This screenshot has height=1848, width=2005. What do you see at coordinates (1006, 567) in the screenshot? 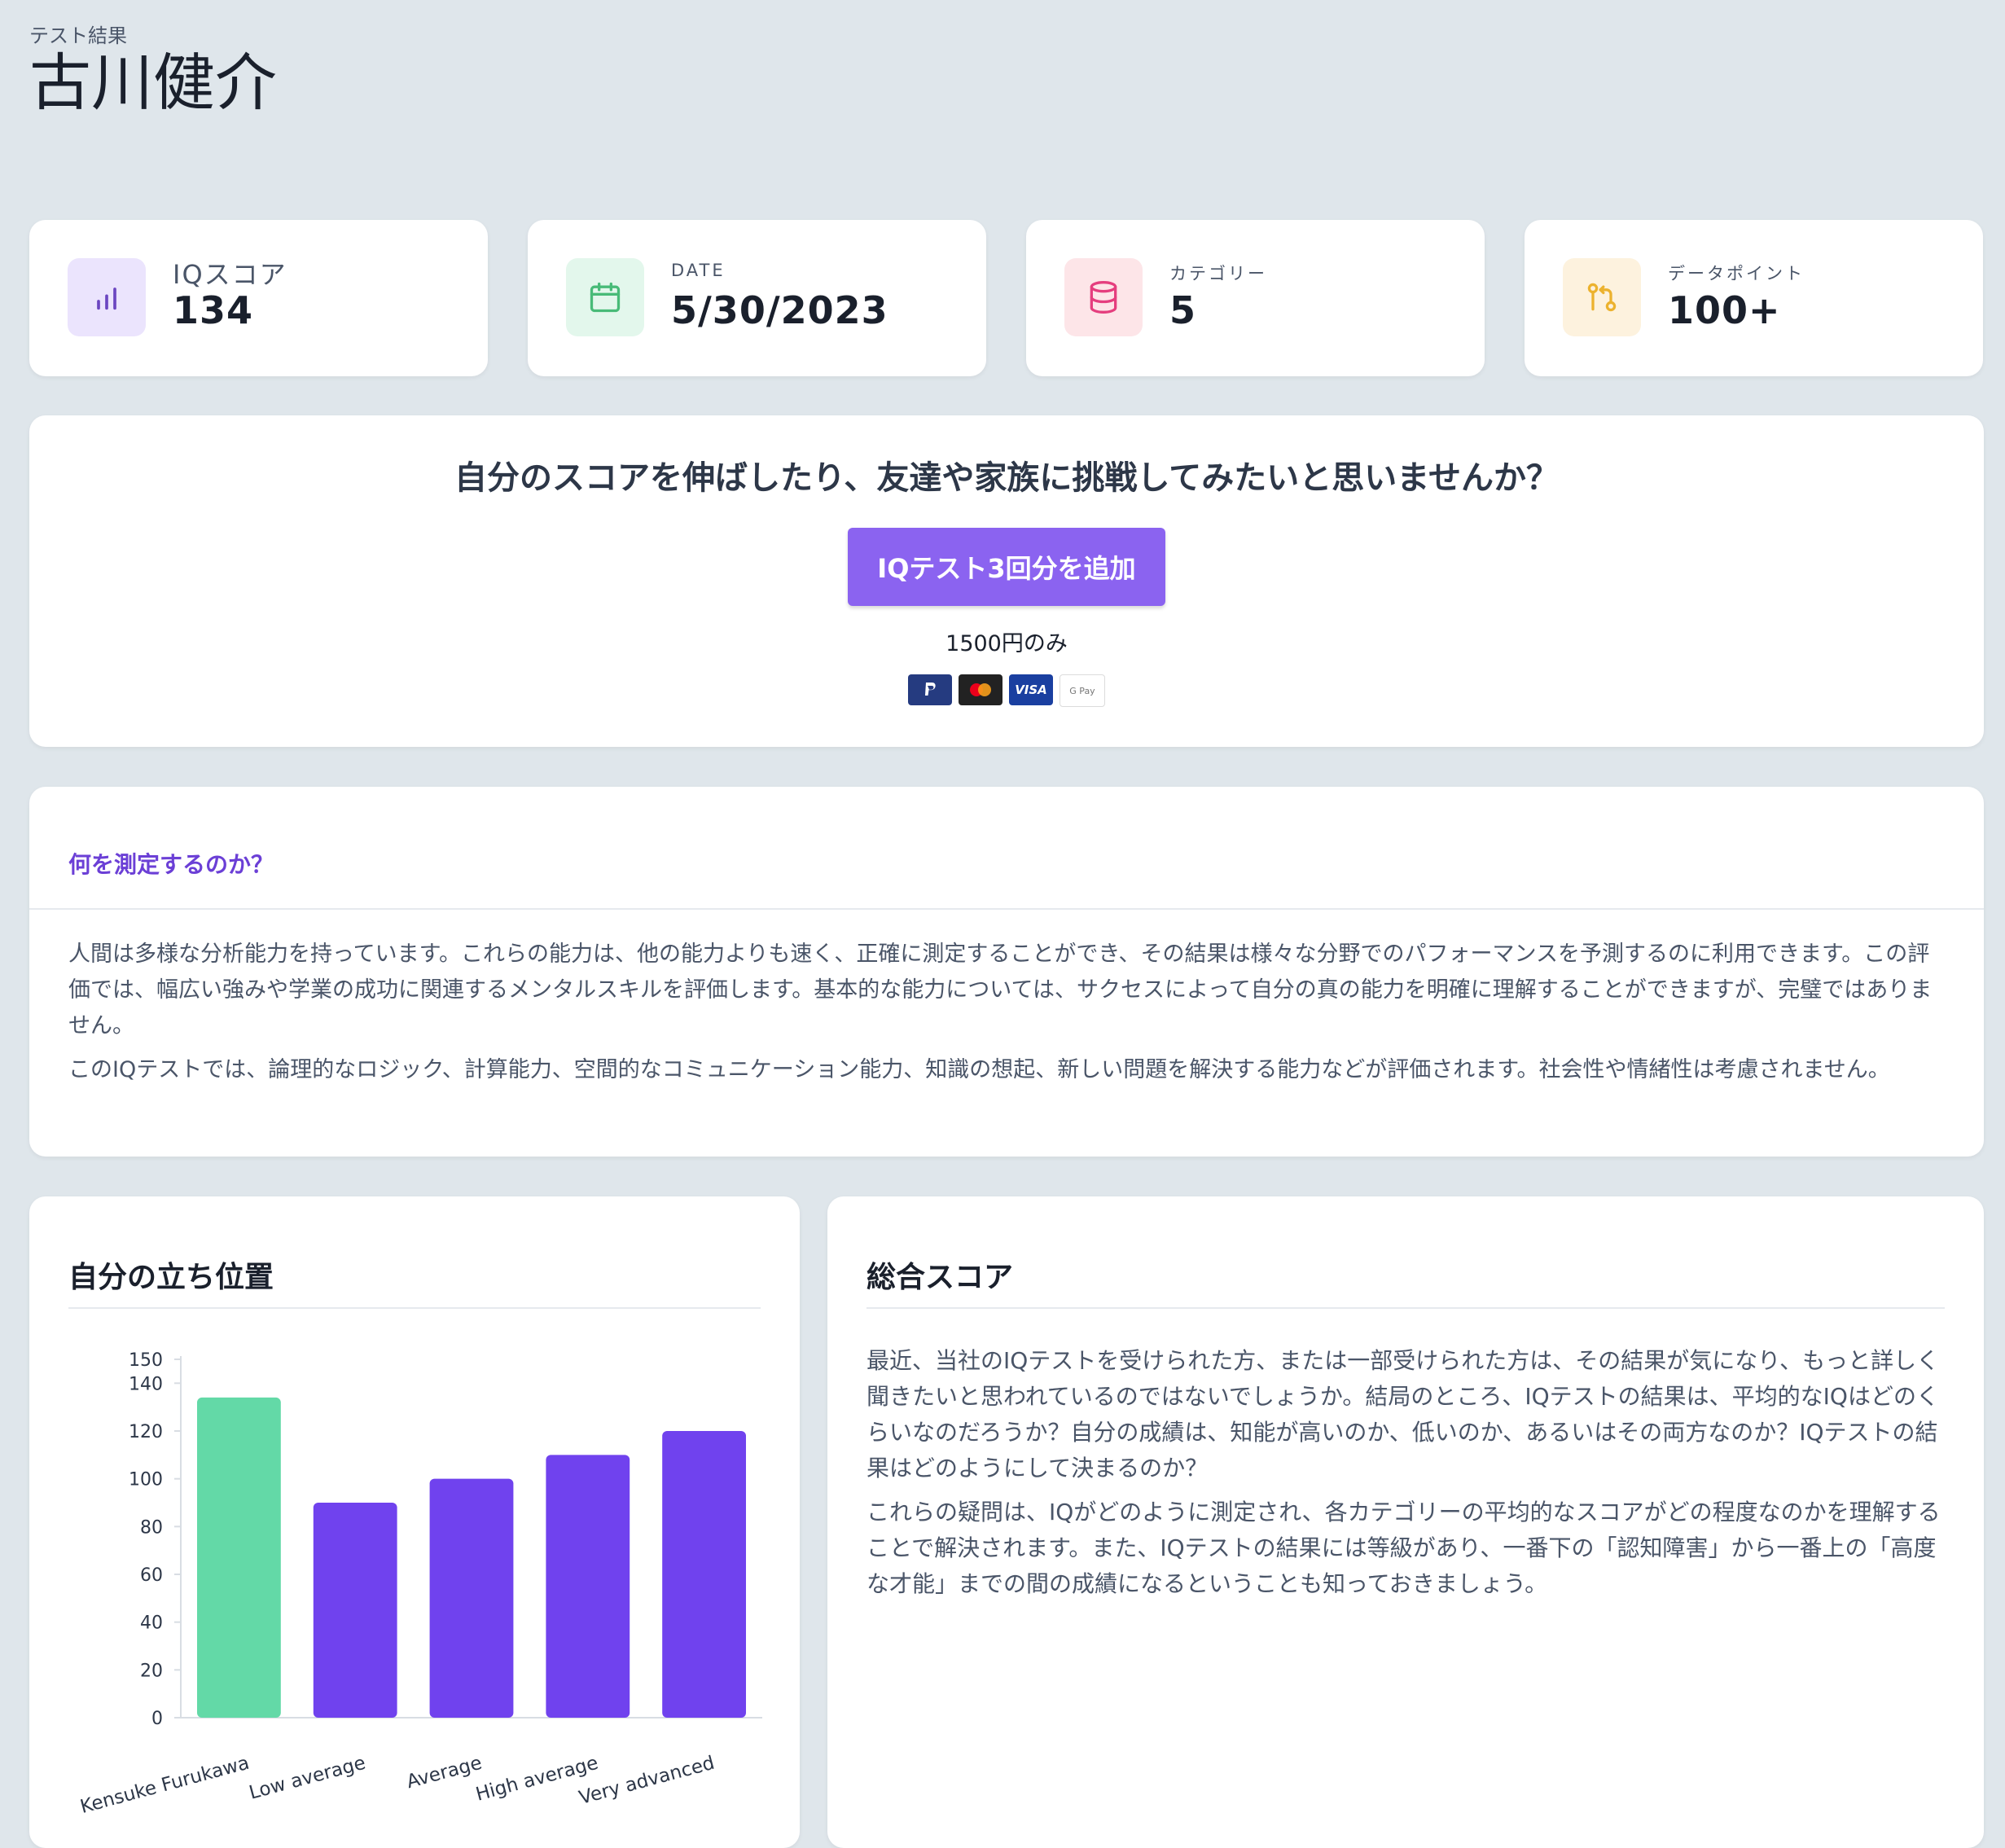
I see `add-tests-button: IQテスト3回分を追加` at bounding box center [1006, 567].